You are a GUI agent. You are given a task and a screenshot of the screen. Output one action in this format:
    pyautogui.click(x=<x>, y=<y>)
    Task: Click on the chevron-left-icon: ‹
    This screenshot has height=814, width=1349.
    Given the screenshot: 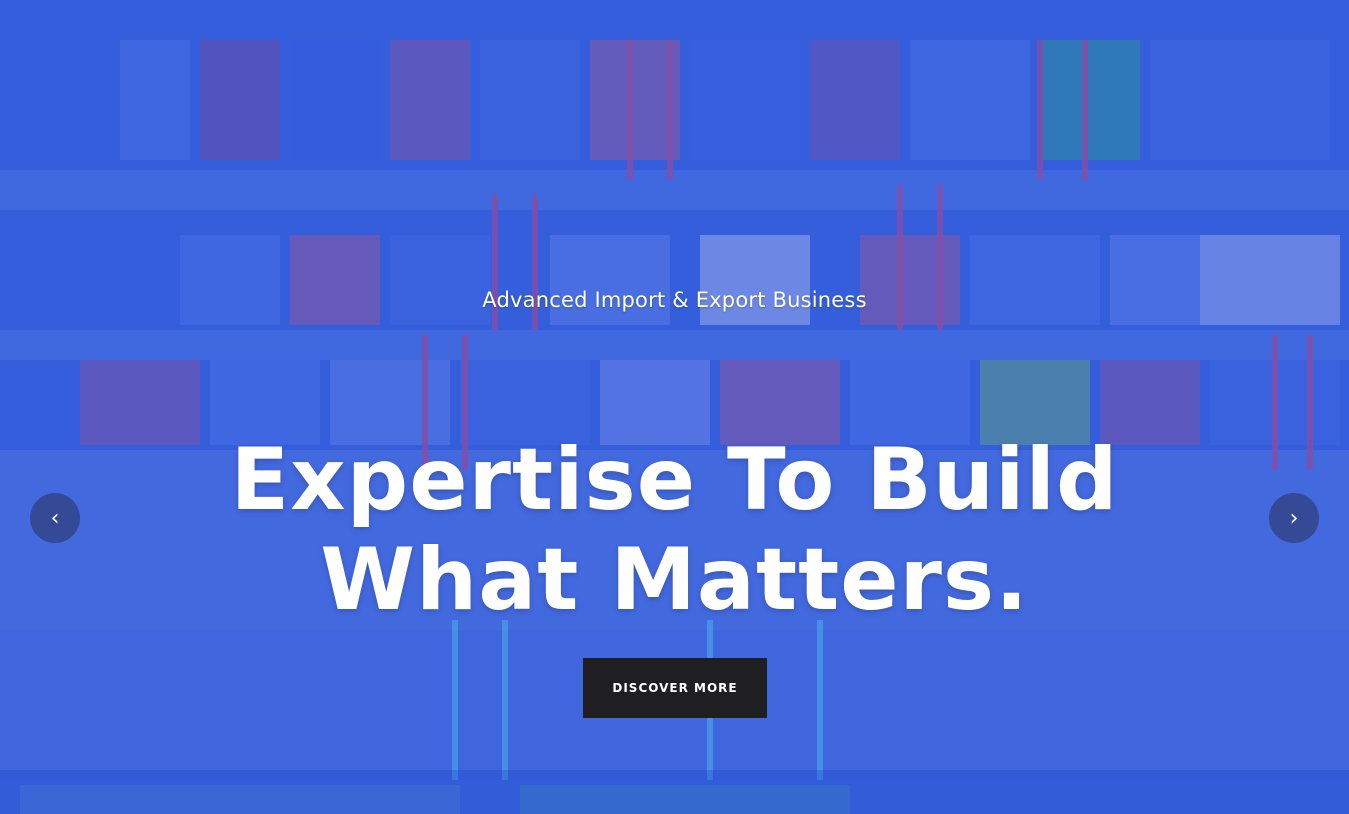 What is the action you would take?
    pyautogui.click(x=55, y=518)
    